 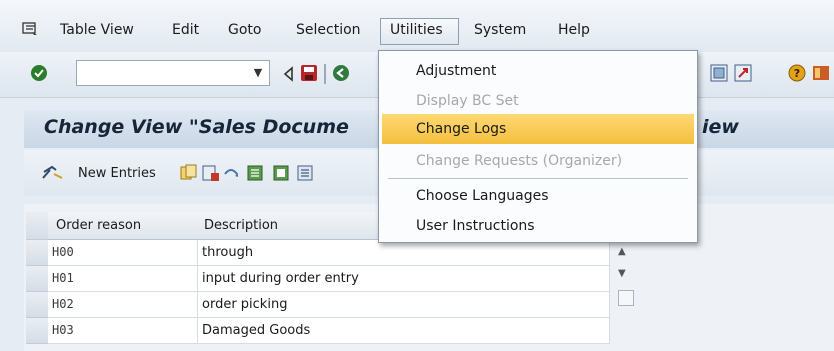 I want to click on scroll-thumb, so click(x=626, y=298).